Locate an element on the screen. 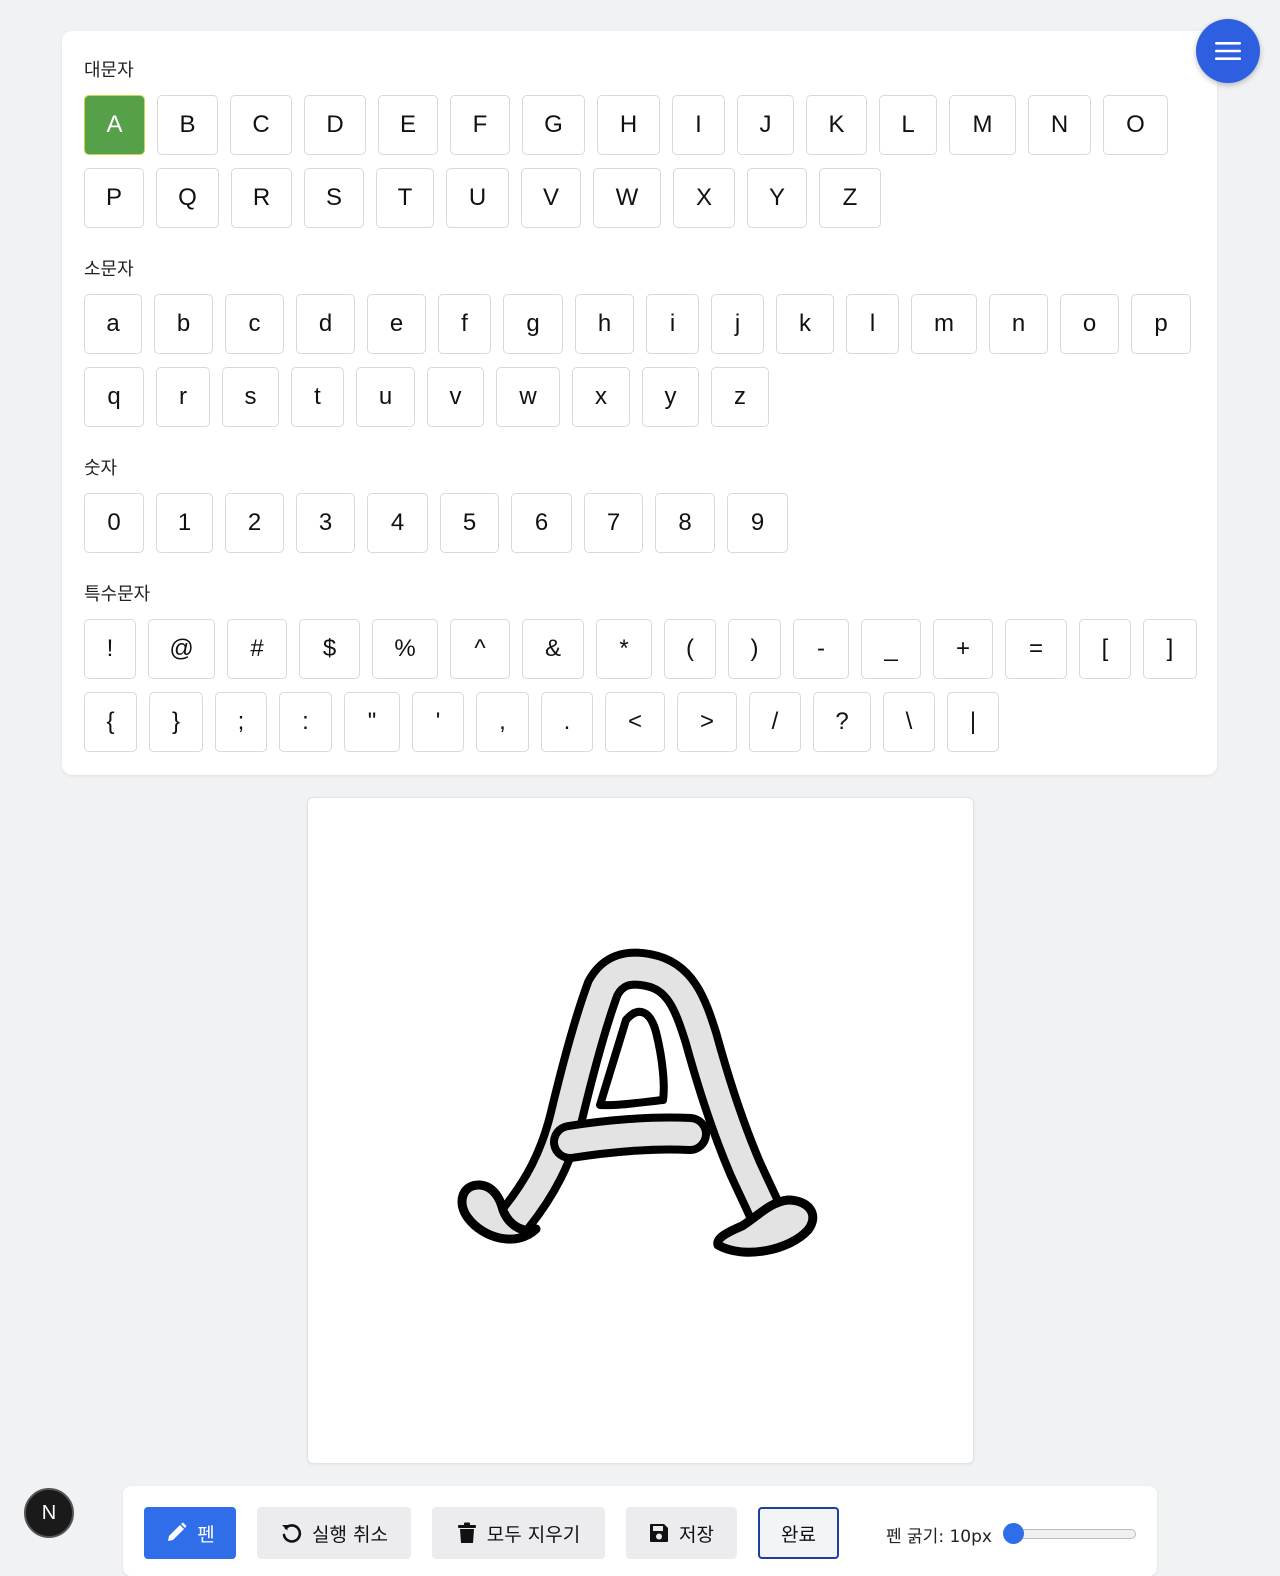 This screenshot has width=1280, height=1576. char-key: v is located at coordinates (455, 397).